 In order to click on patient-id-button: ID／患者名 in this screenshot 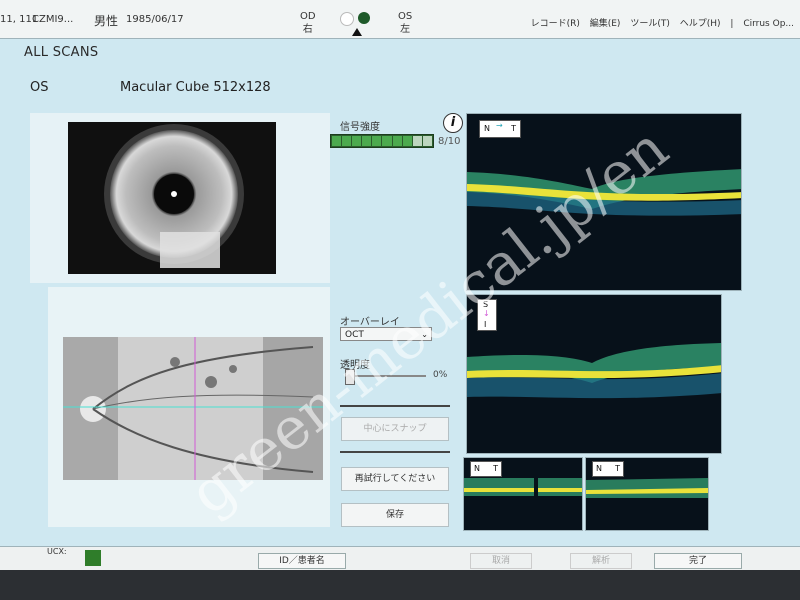, I will do `click(302, 561)`.